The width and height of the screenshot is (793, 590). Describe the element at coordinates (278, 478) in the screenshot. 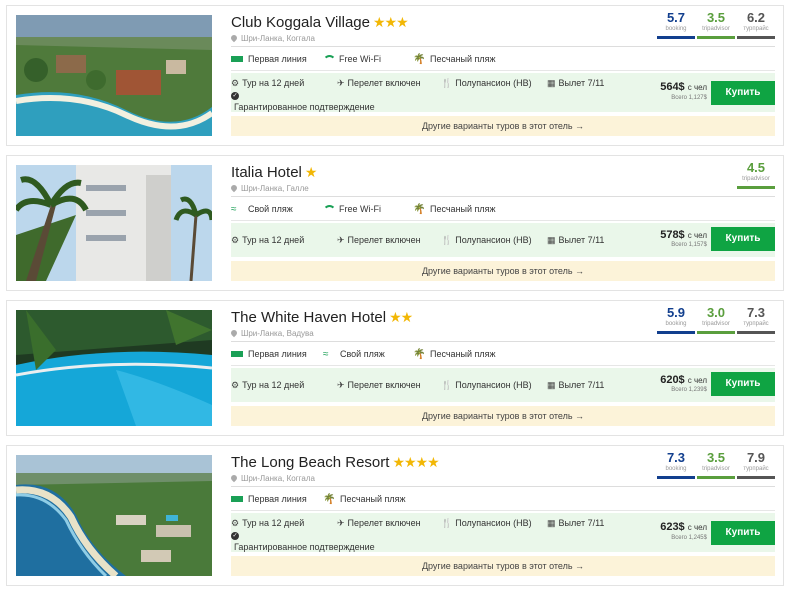

I see `location-text: Шри-Ланка, Коггала` at that location.